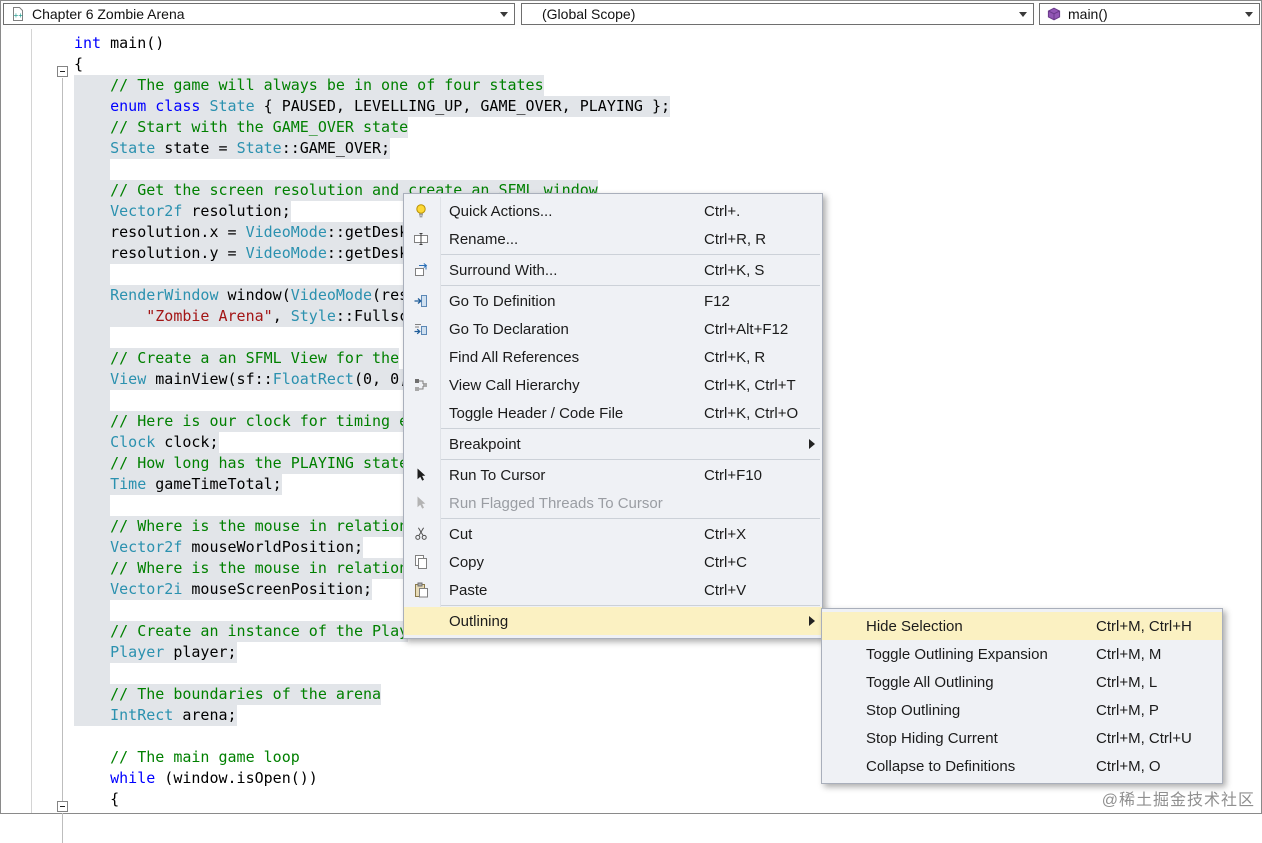 This screenshot has height=843, width=1262. What do you see at coordinates (613, 239) in the screenshot?
I see `menu-item-rename: Rename... Ctrl+R, R` at bounding box center [613, 239].